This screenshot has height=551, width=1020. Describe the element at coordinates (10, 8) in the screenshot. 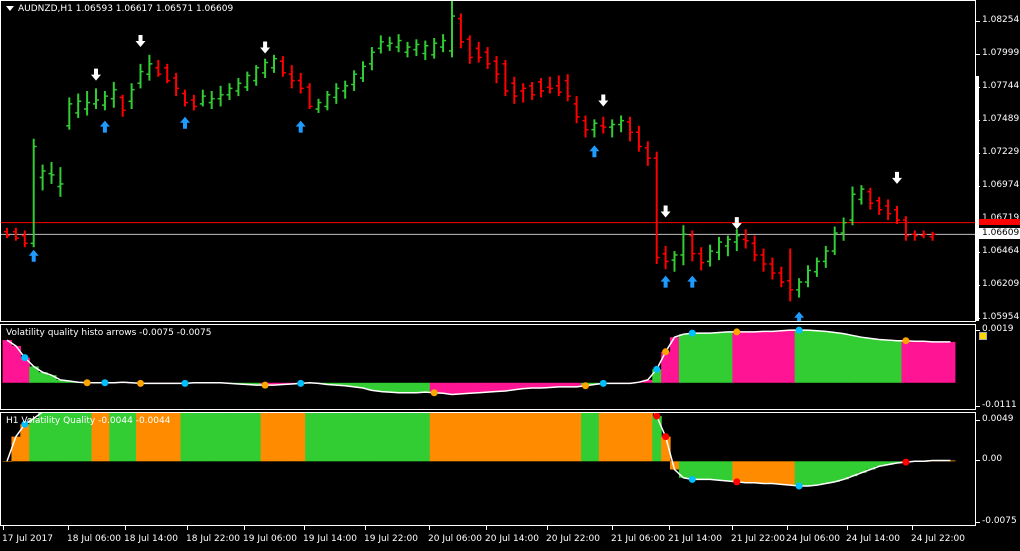

I see `dropdown-triangle-icon` at that location.